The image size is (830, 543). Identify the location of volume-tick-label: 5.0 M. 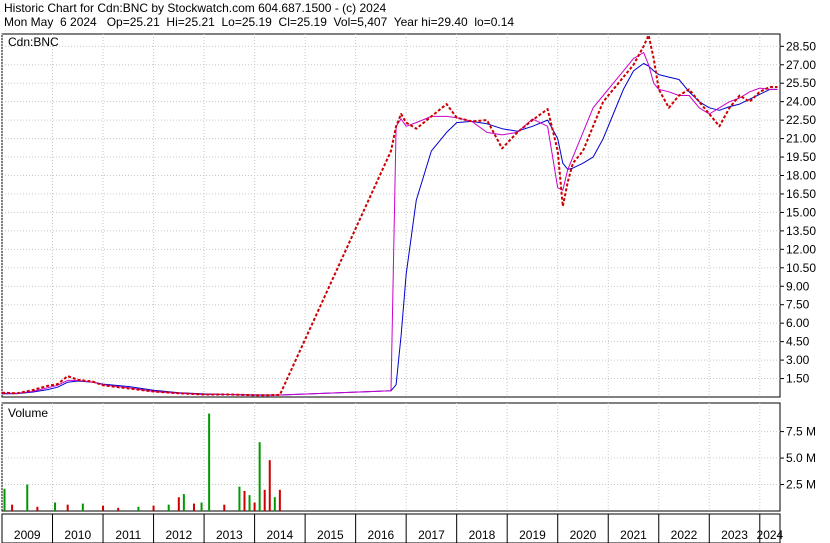
(801, 458).